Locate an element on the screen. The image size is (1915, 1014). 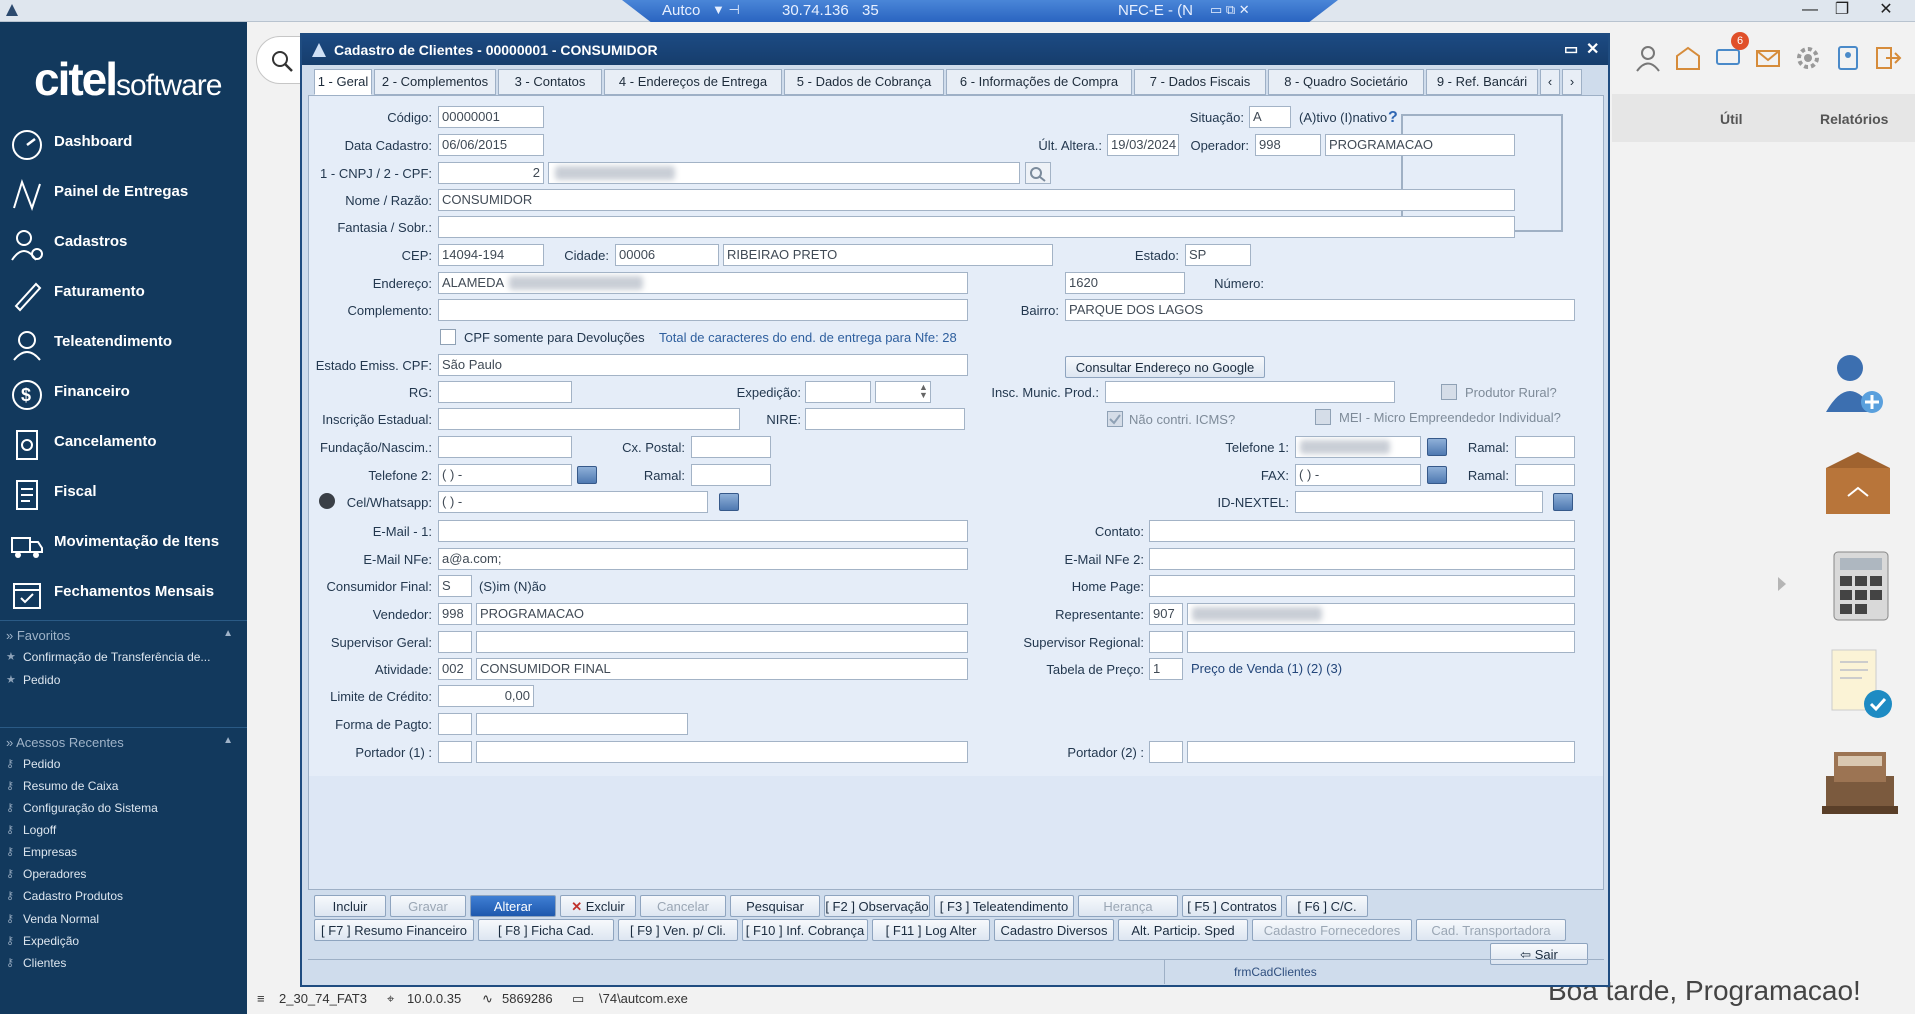
search-input is located at coordinates (280, 60).